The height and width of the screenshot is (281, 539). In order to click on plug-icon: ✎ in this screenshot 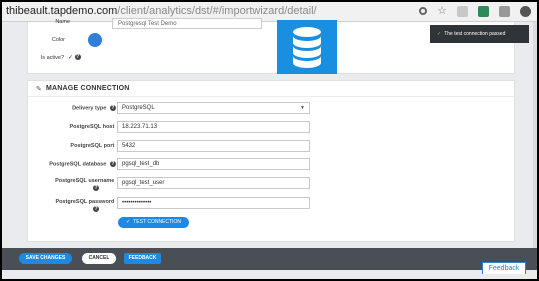, I will do `click(39, 89)`.